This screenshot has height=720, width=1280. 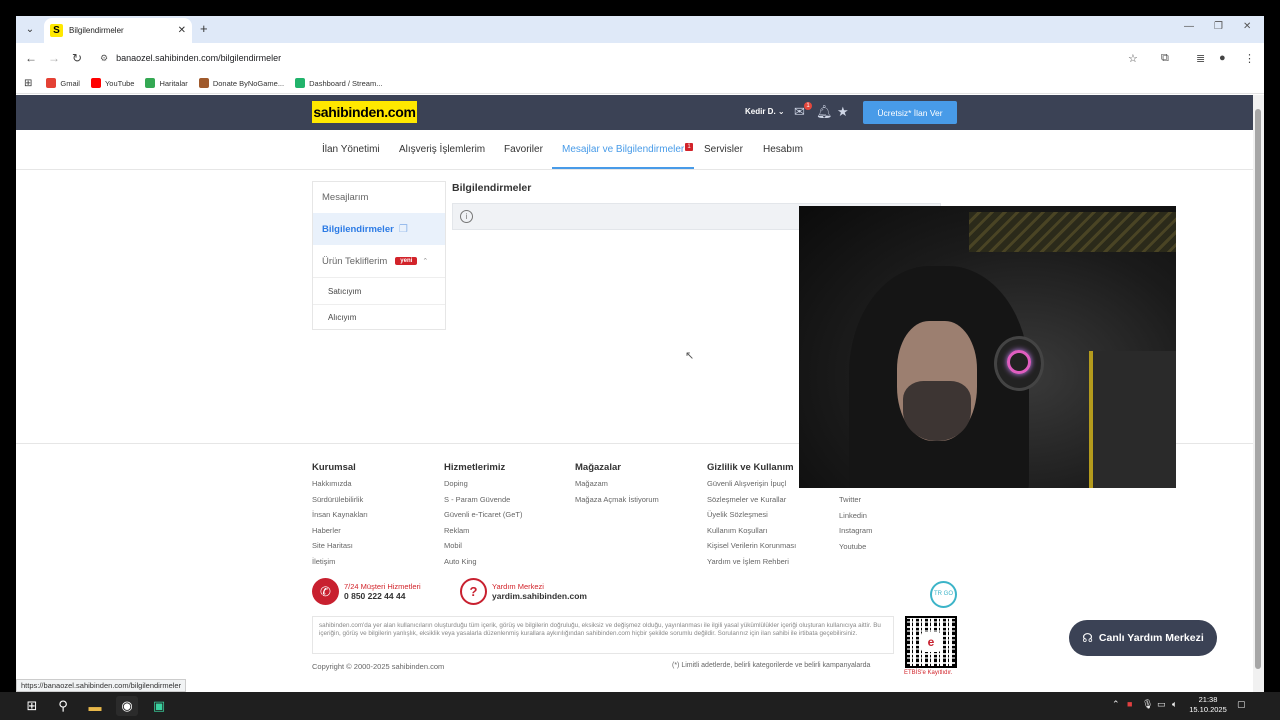 I want to click on footer-link-youtube: Youtube, so click(x=855, y=550).